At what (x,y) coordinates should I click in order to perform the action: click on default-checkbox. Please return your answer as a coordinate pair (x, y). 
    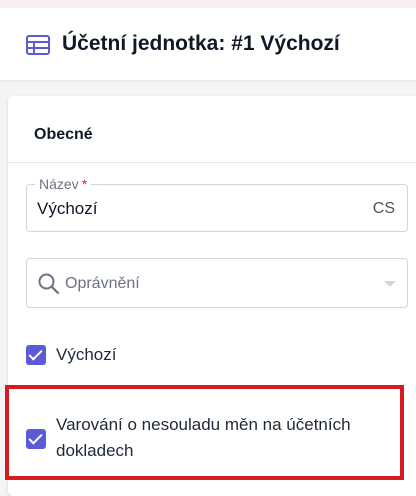
    Looking at the image, I should click on (36, 355).